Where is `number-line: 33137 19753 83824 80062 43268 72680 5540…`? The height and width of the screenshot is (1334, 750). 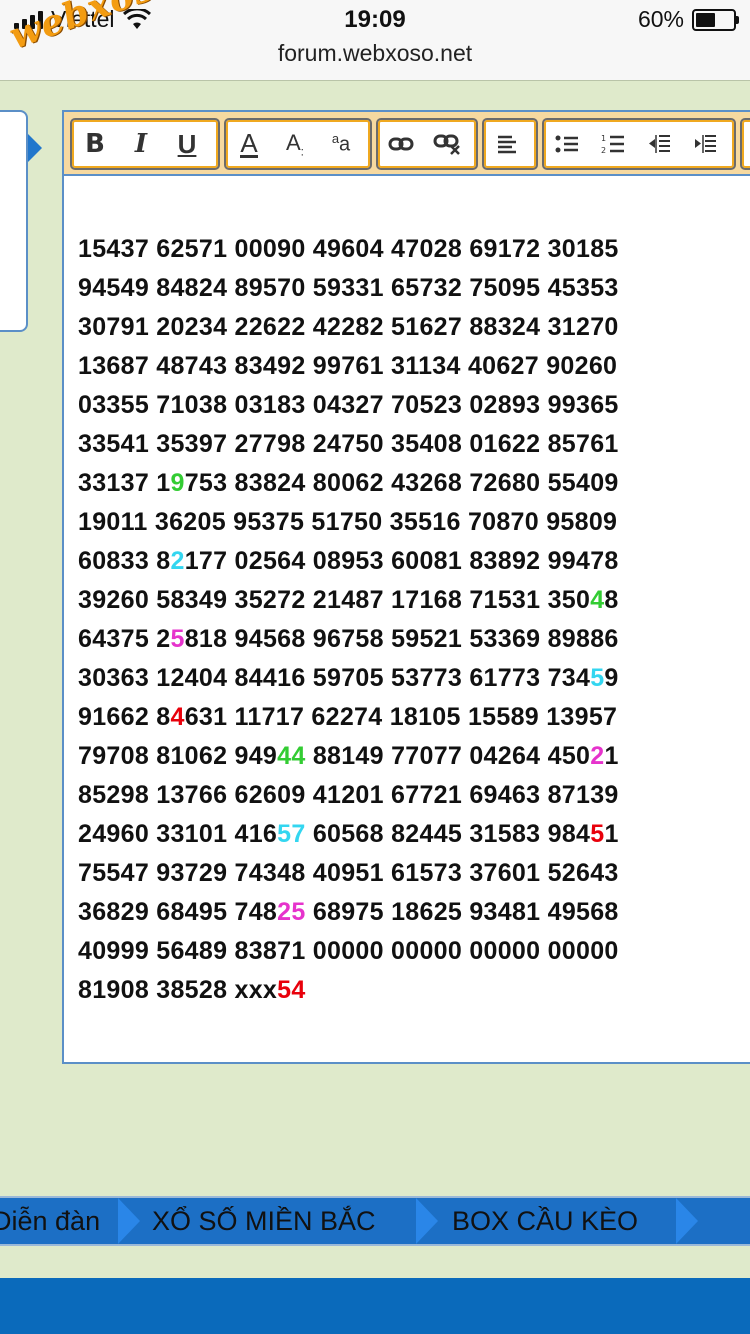
number-line: 33137 19753 83824 80062 43268 72680 5540… is located at coordinates (348, 483).